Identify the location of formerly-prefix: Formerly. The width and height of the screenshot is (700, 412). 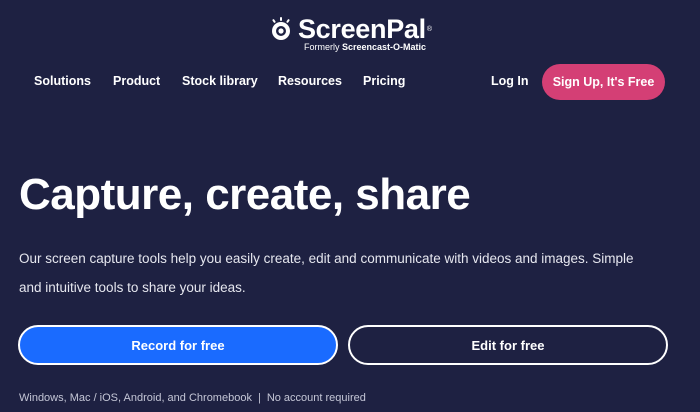
(322, 47).